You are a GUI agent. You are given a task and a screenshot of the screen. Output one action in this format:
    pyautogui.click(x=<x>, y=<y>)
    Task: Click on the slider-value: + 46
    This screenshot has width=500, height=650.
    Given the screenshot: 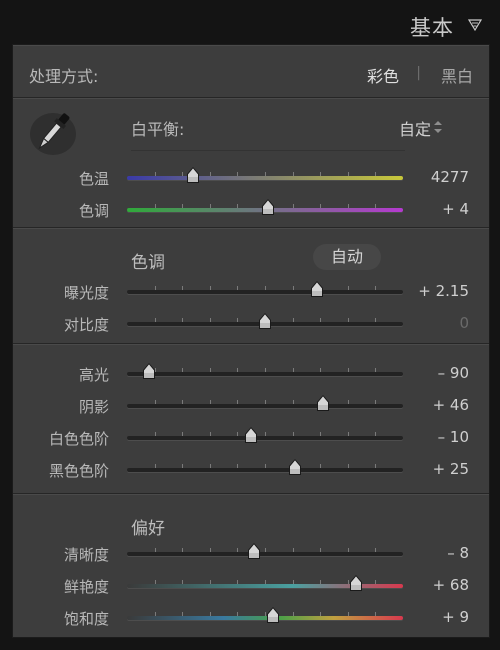 What is the action you would take?
    pyautogui.click(x=439, y=405)
    